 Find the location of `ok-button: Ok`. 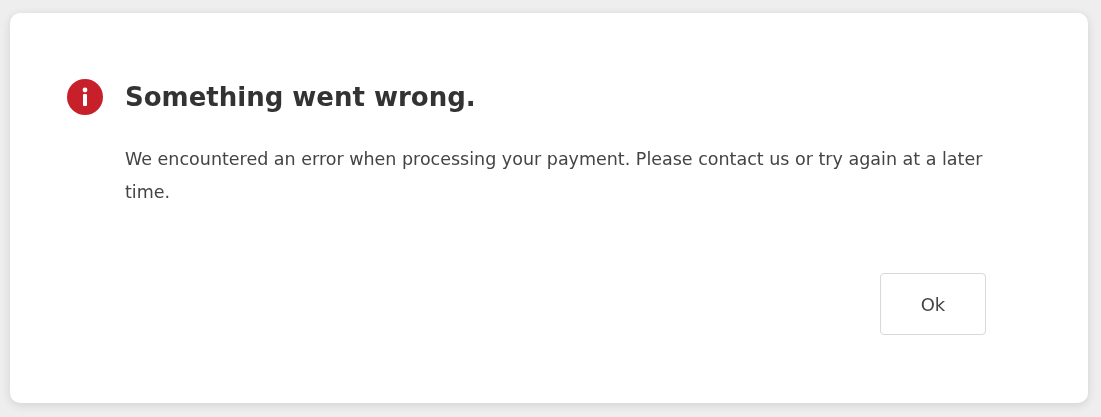

ok-button: Ok is located at coordinates (933, 304).